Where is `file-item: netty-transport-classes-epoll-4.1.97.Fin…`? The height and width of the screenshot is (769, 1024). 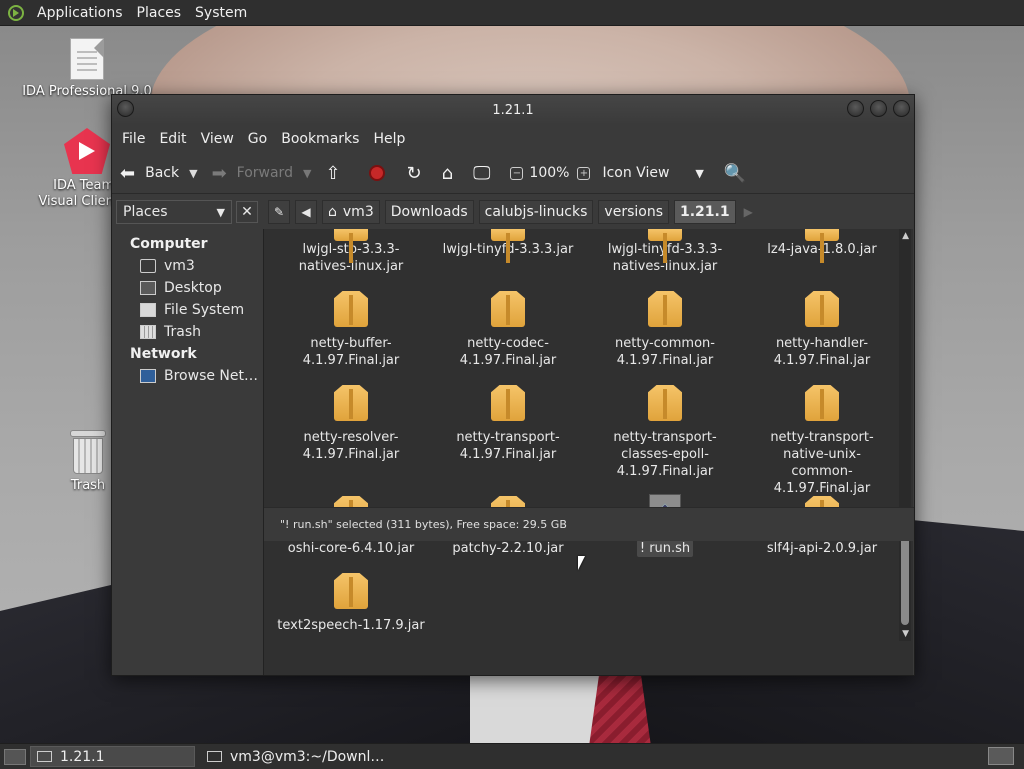 file-item: netty-transport-classes-epoll-4.1.97.Fin… is located at coordinates (665, 432).